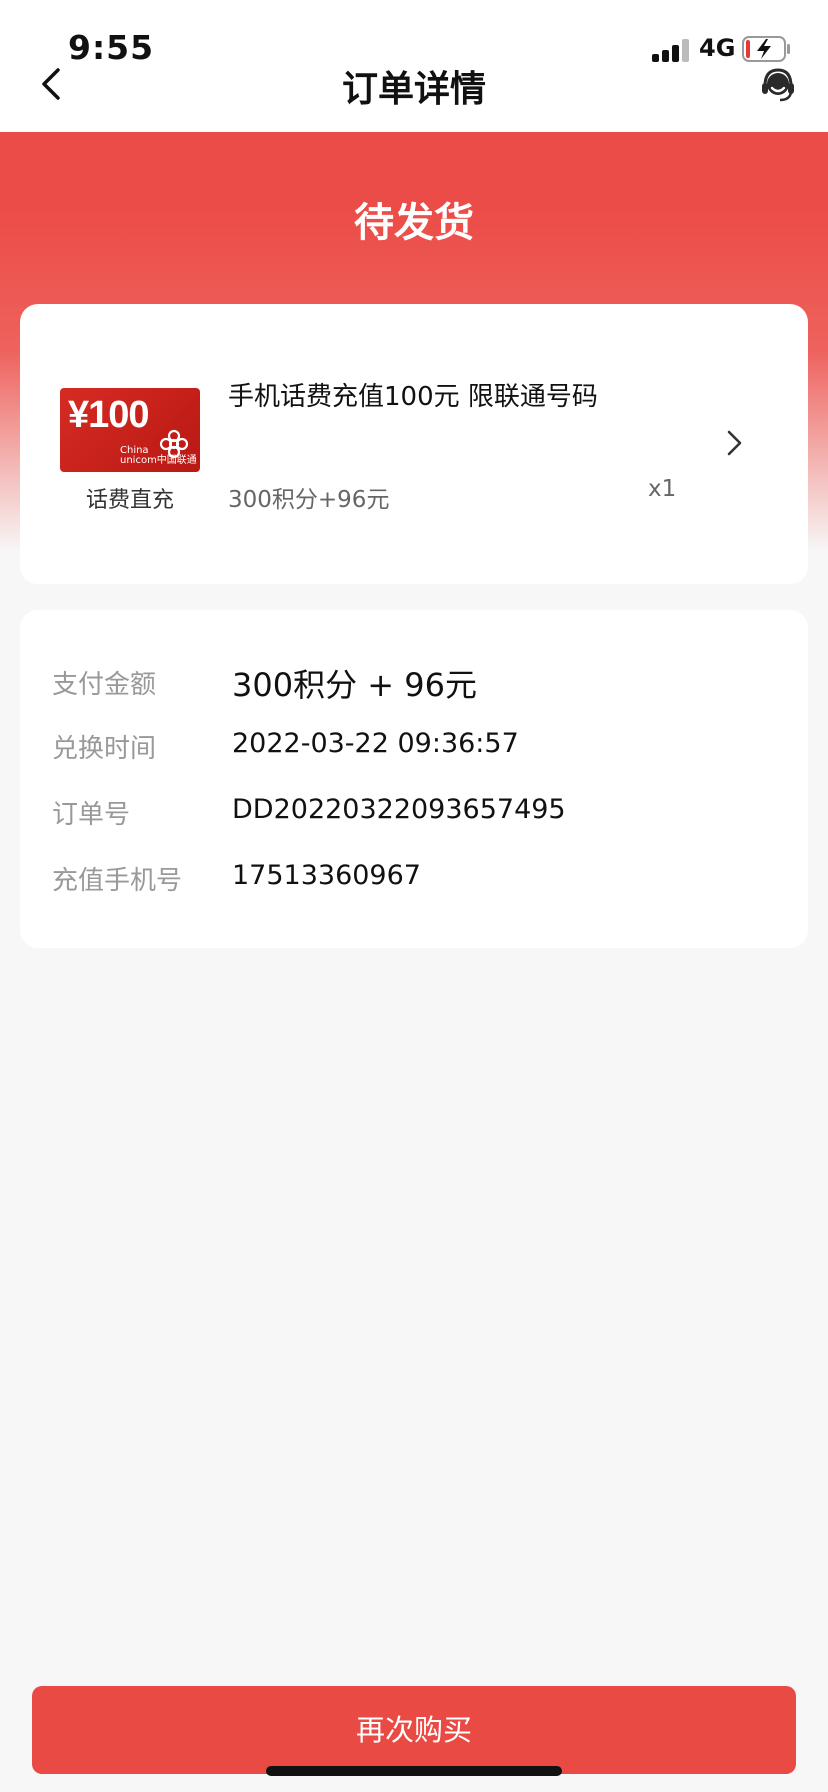  I want to click on thumbnail-price: ¥100, so click(109, 415).